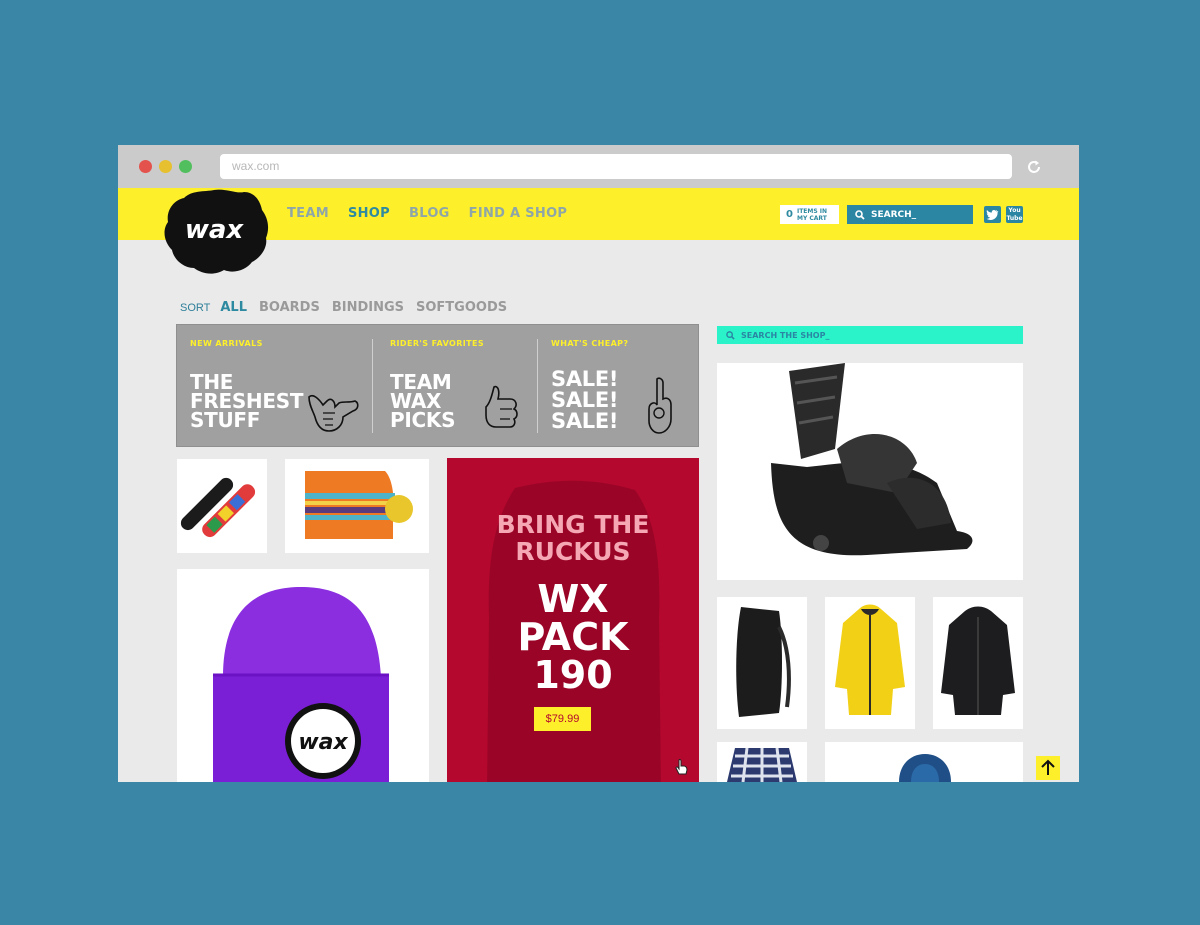 This screenshot has height=925, width=1200. I want to click on product-tile-blue-hoodie, so click(924, 762).